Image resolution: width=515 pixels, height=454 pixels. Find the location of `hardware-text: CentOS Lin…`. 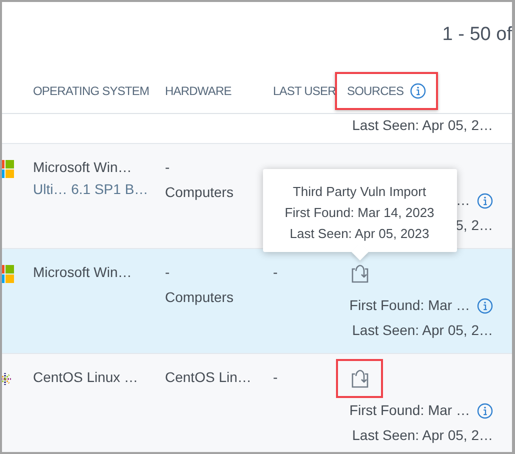

hardware-text: CentOS Lin… is located at coordinates (208, 377).